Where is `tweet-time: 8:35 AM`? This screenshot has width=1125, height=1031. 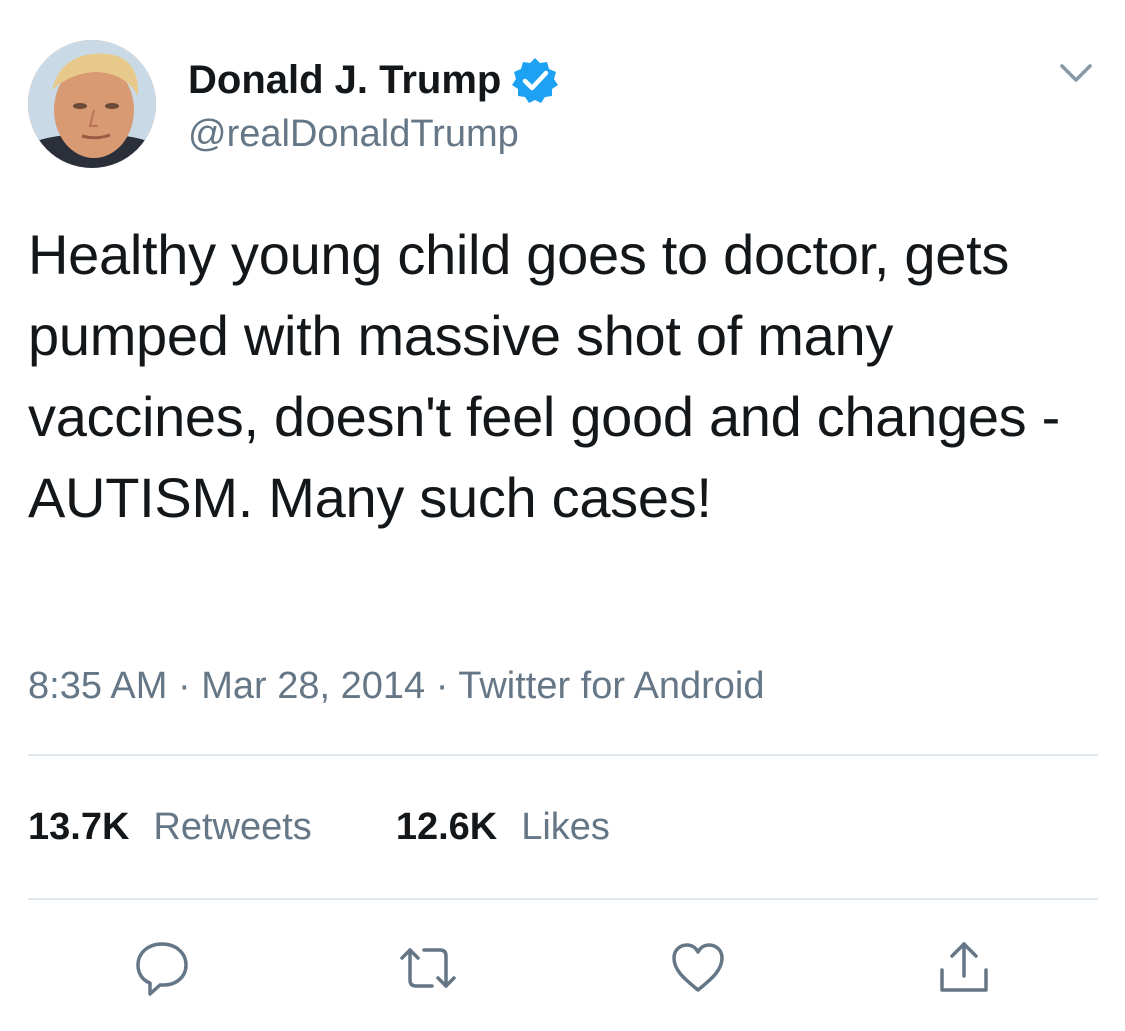 tweet-time: 8:35 AM is located at coordinates (98, 686).